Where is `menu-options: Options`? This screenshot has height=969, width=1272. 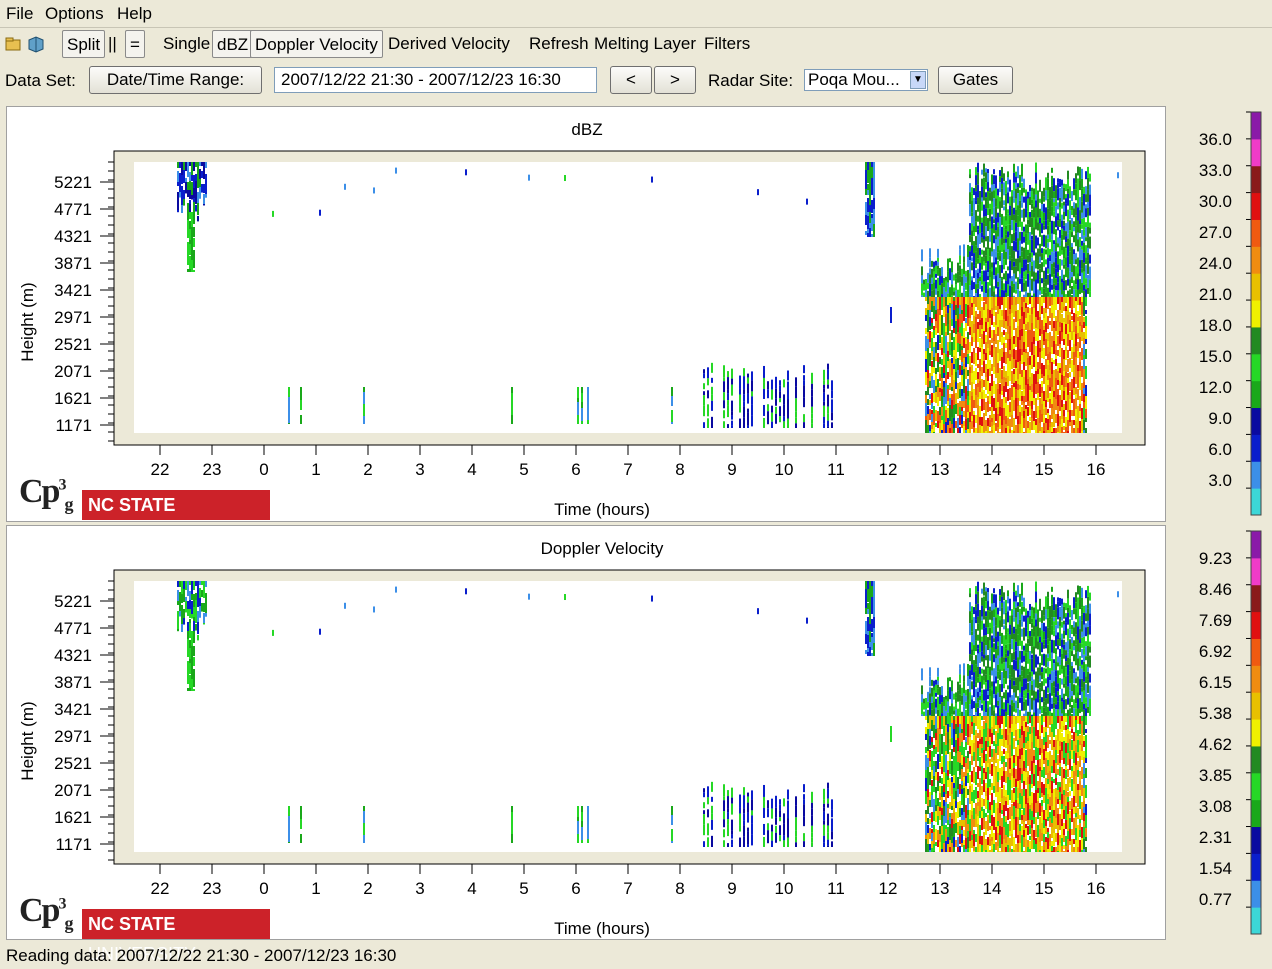 menu-options: Options is located at coordinates (74, 14).